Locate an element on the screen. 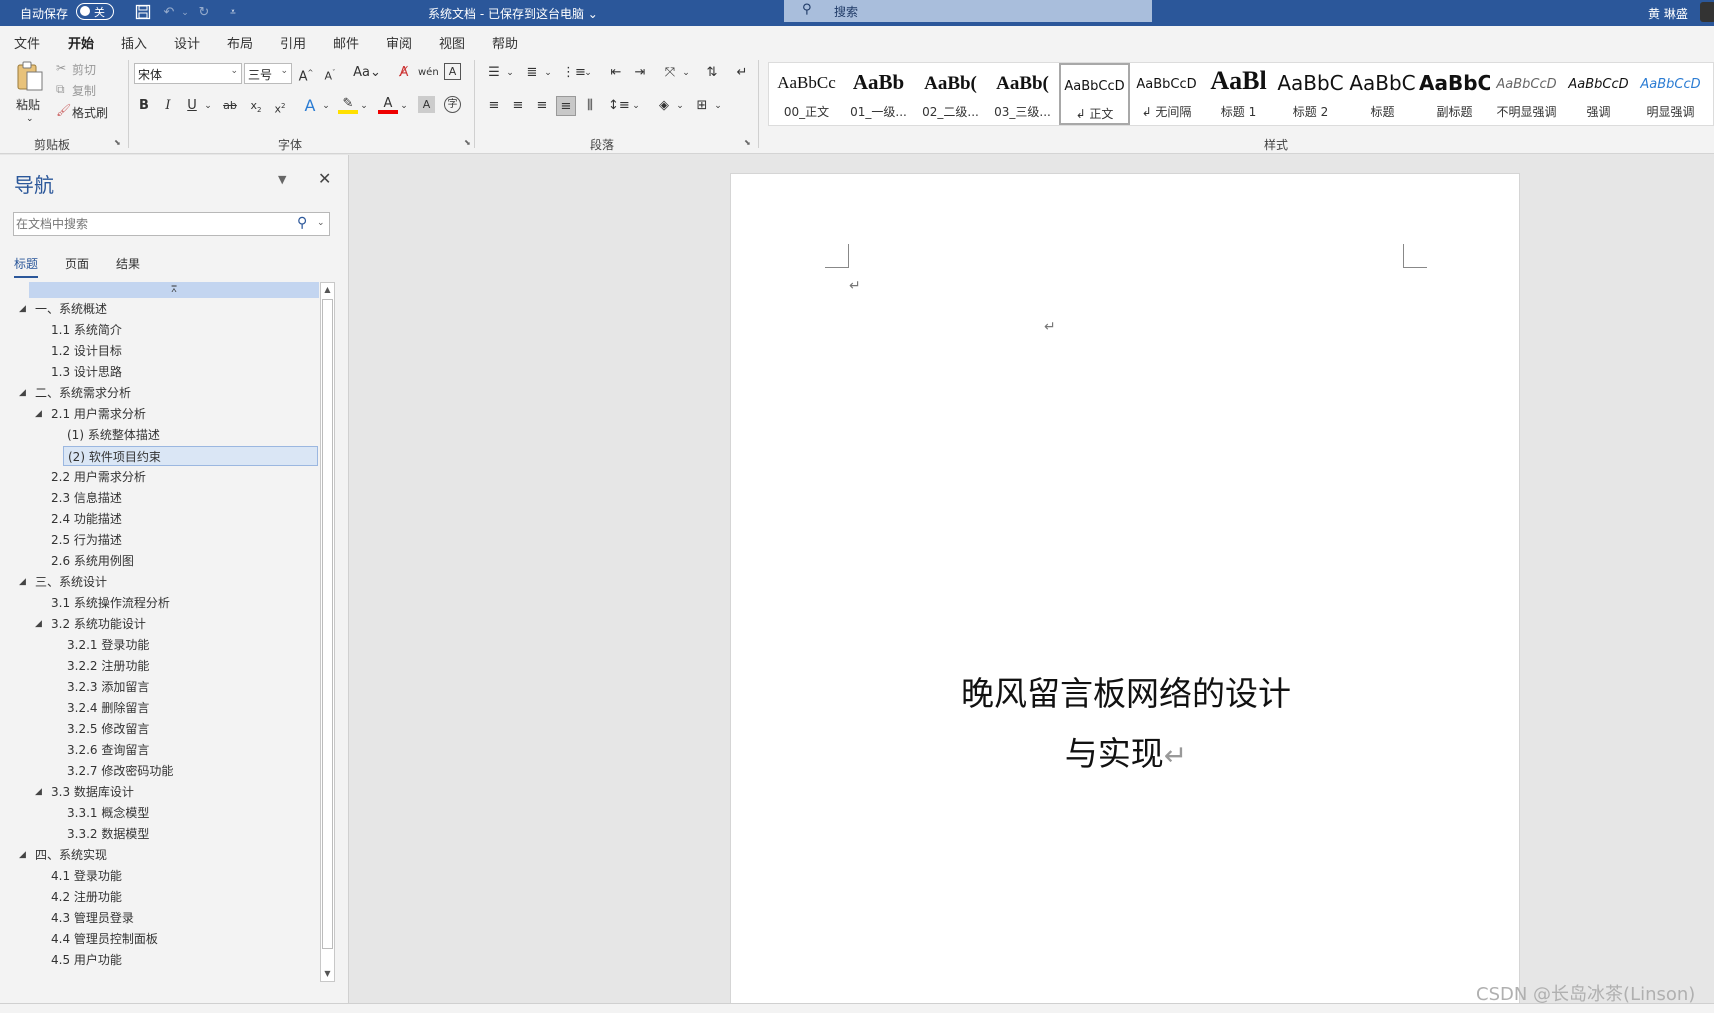 The height and width of the screenshot is (1013, 1714). character-shading-icon: A is located at coordinates (426, 104).